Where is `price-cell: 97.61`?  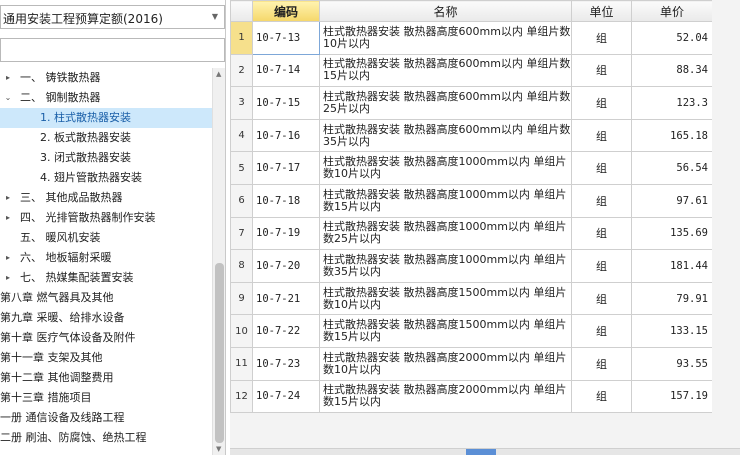 price-cell: 97.61 is located at coordinates (672, 200).